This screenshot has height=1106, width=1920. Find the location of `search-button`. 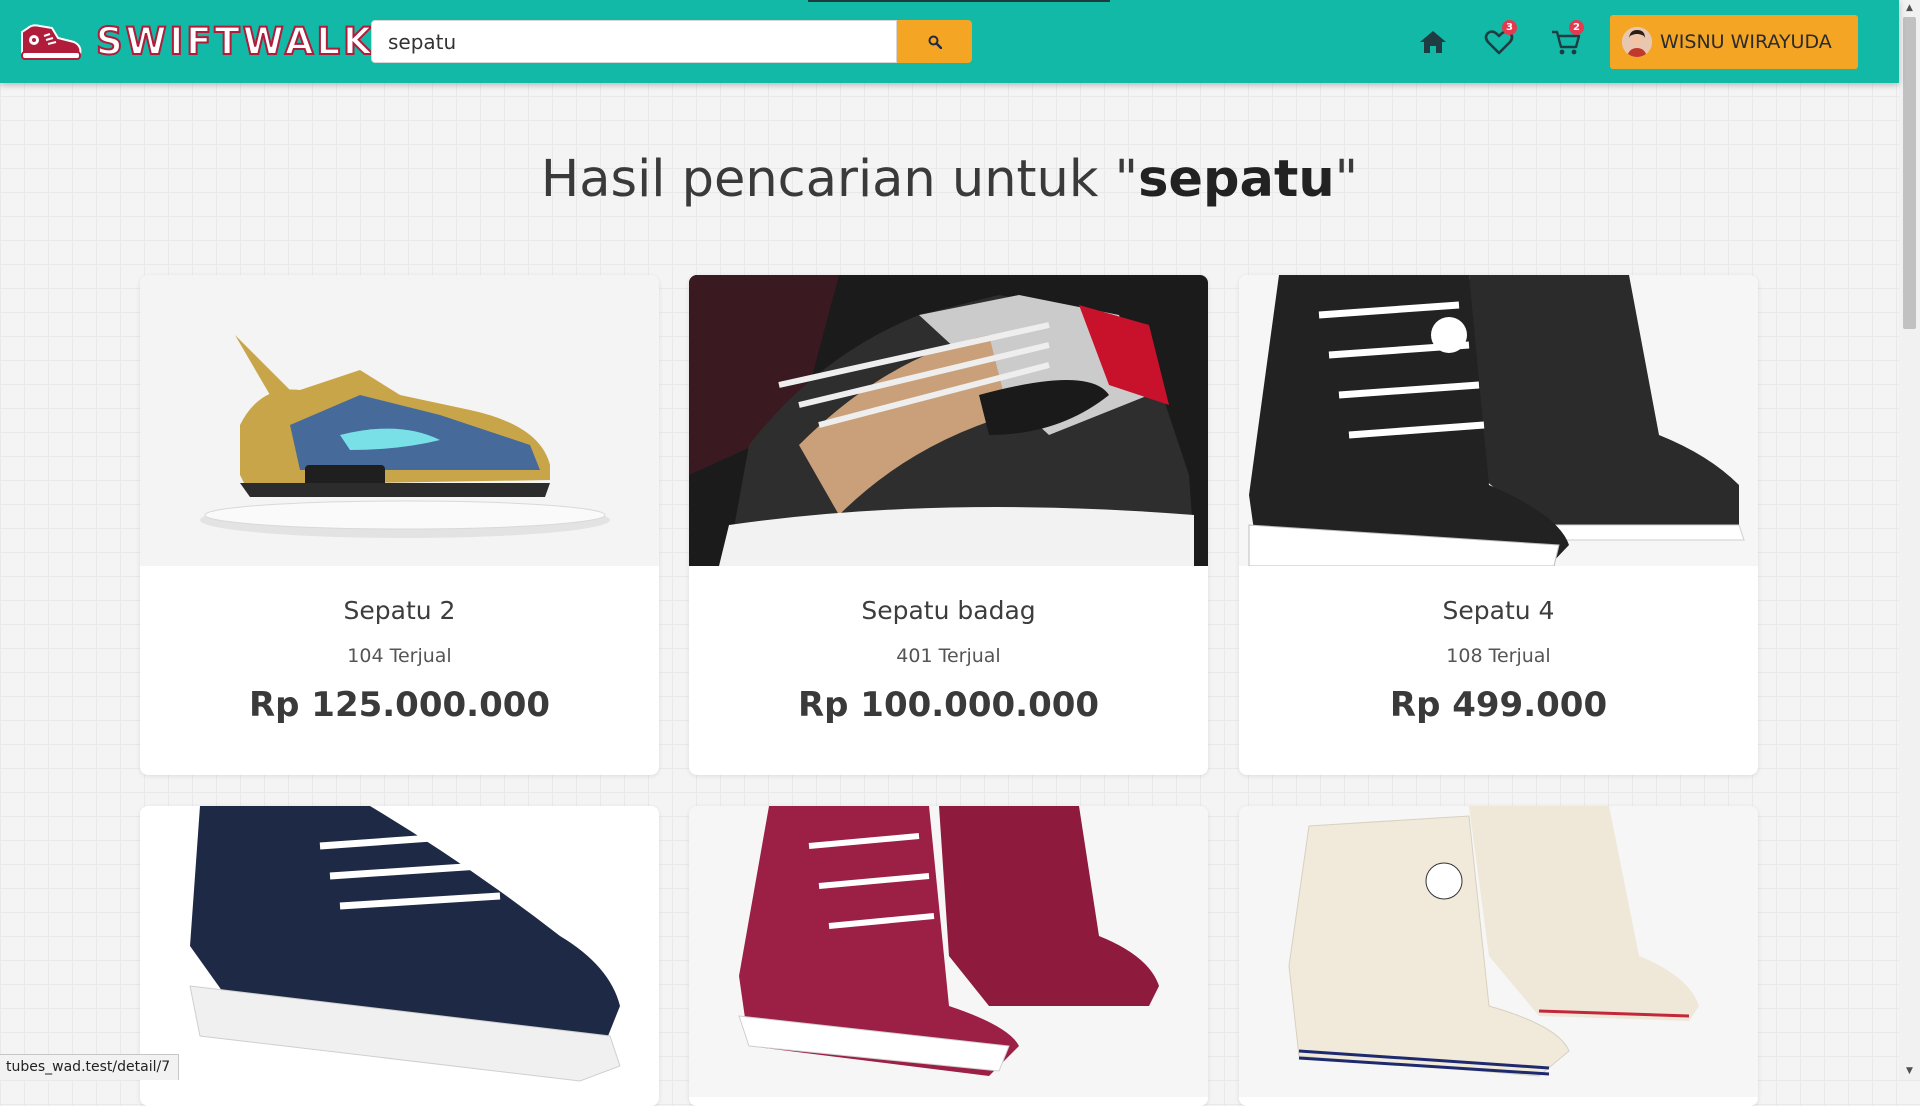

search-button is located at coordinates (934, 41).